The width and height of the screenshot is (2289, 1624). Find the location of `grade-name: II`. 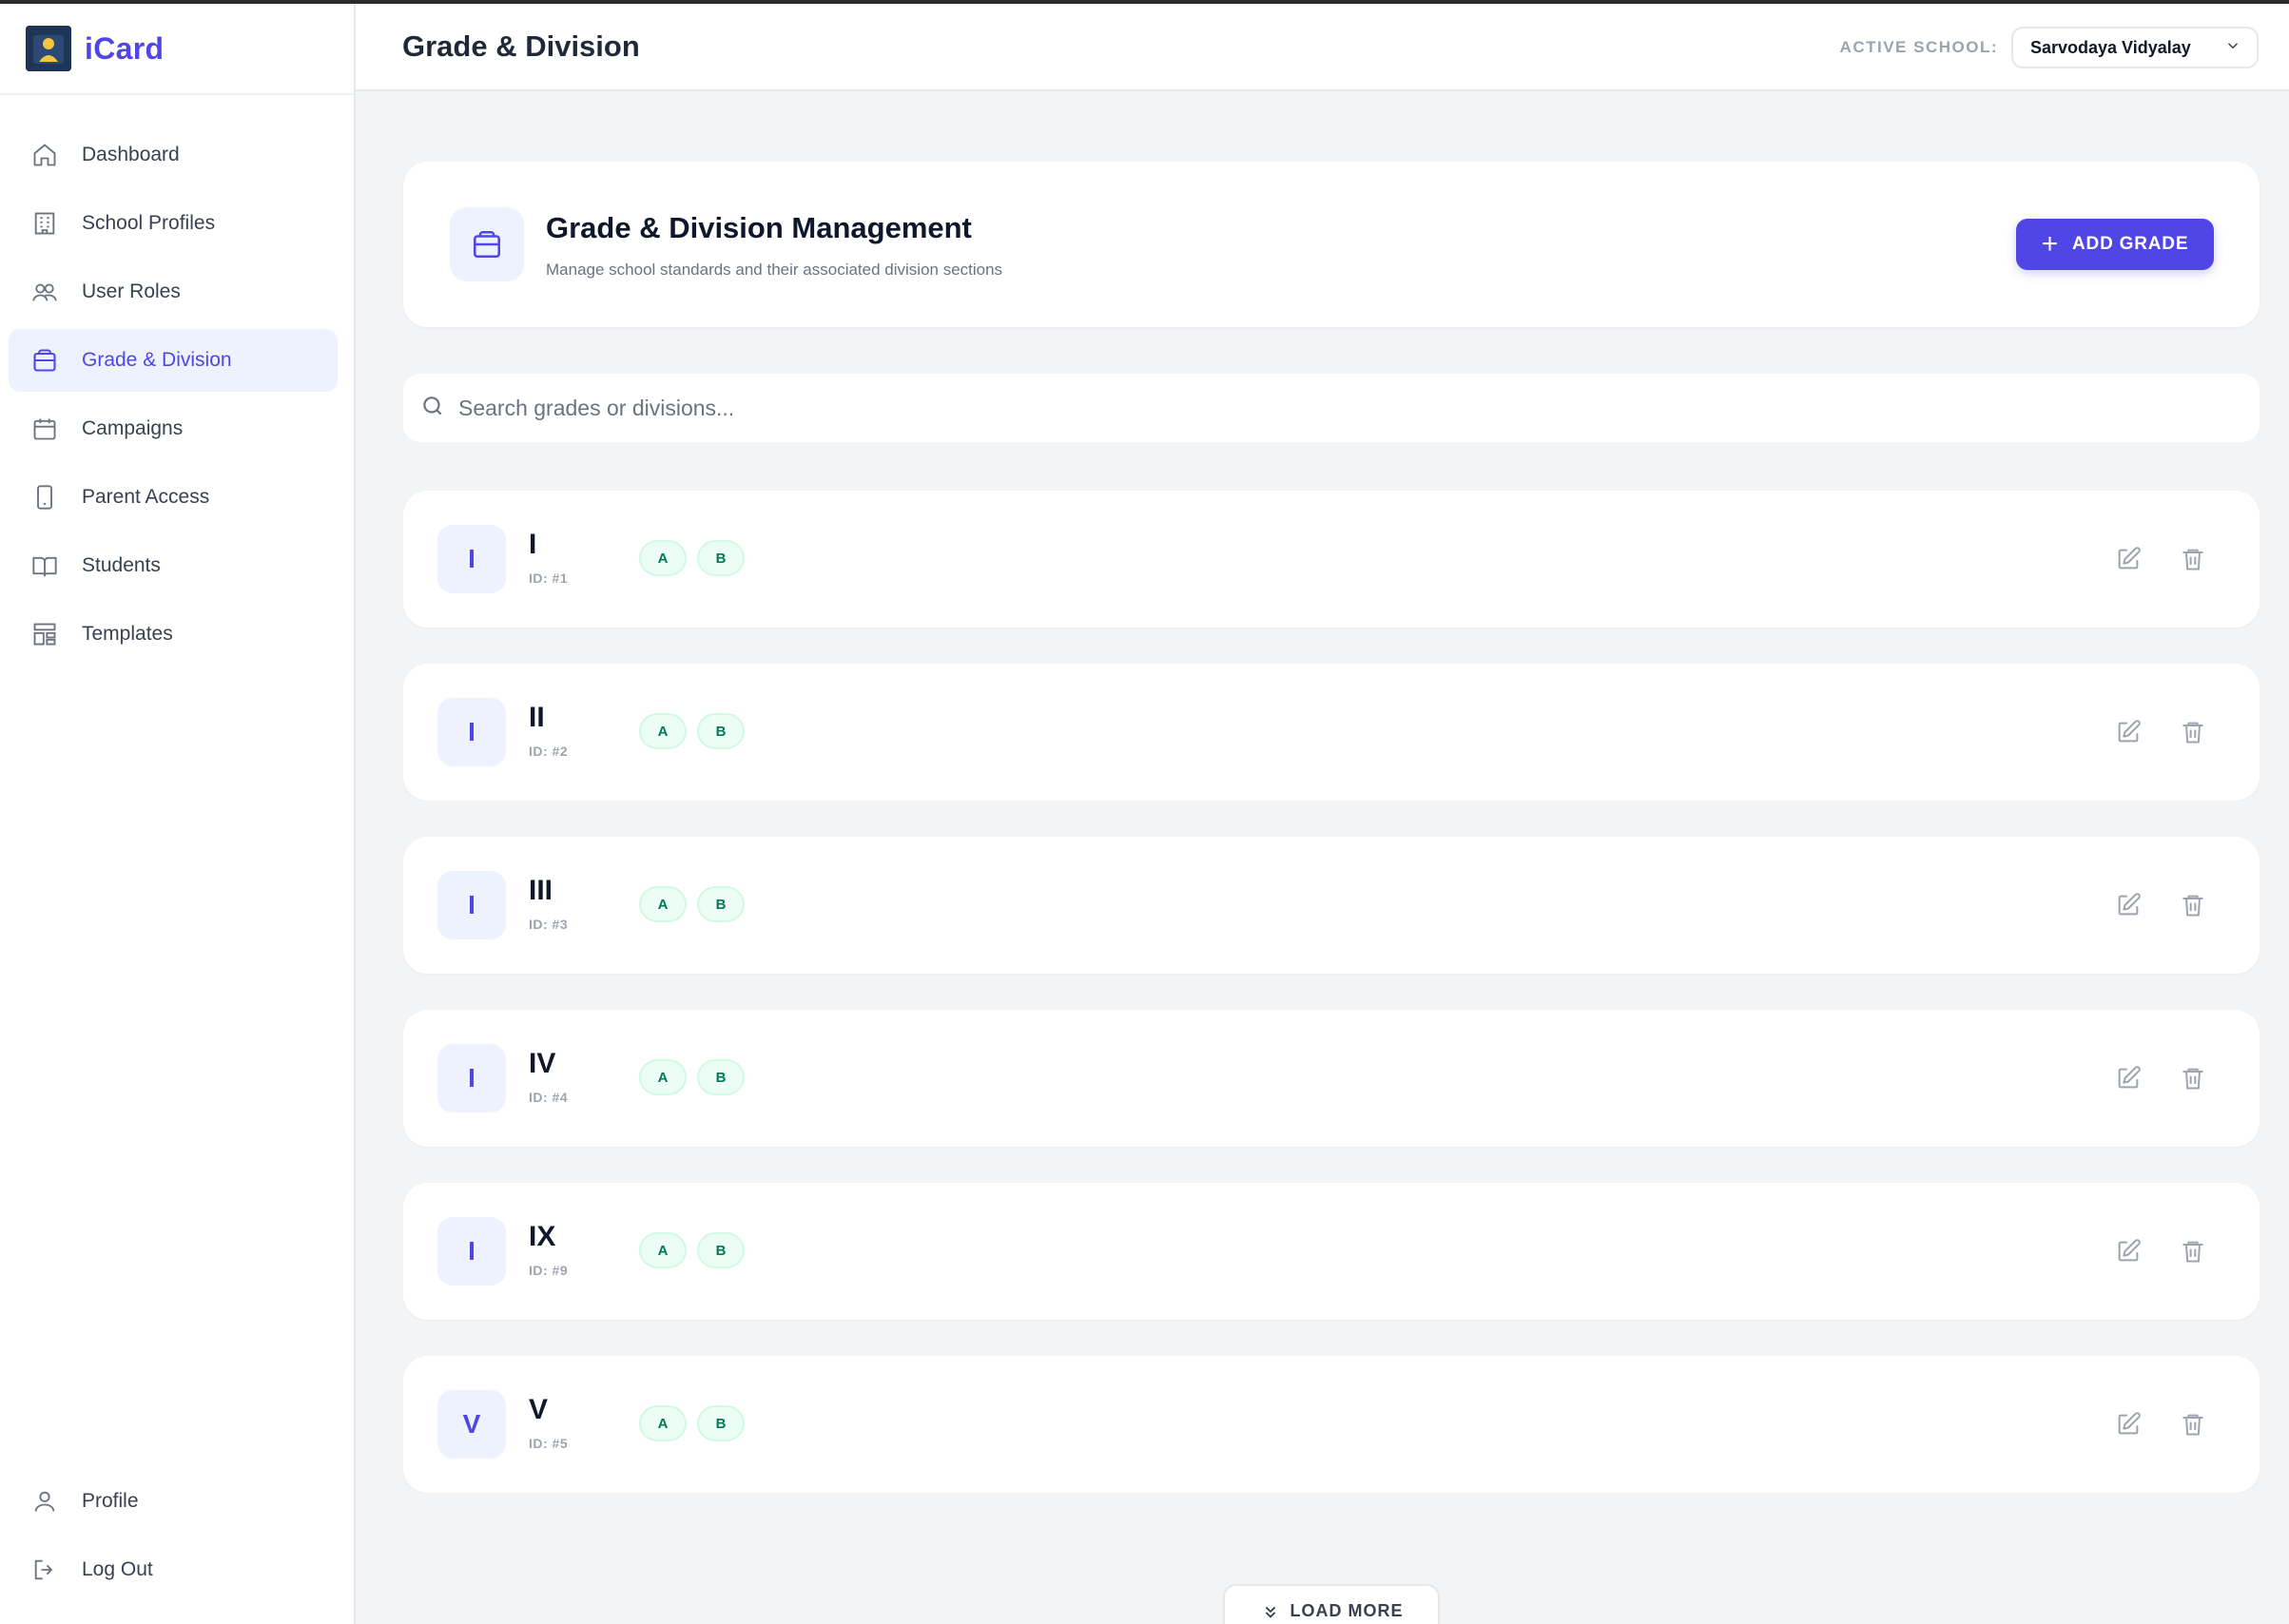

grade-name: II is located at coordinates (537, 717).